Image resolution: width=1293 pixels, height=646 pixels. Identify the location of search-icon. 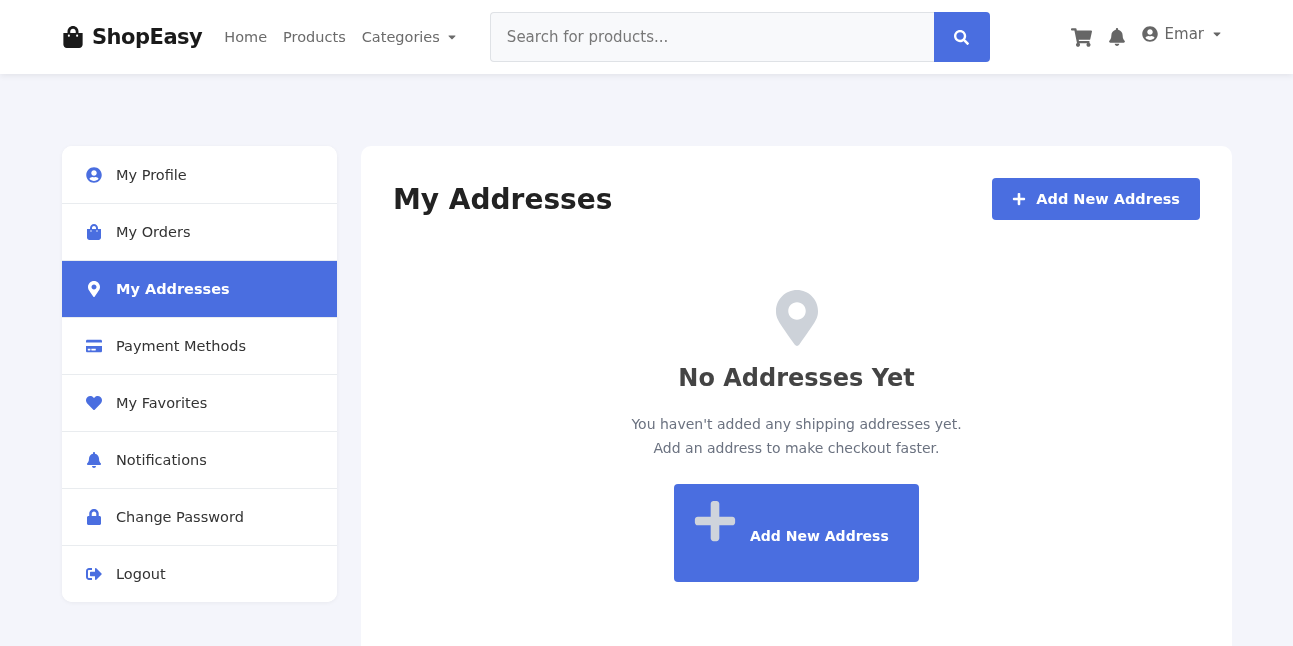
(962, 37).